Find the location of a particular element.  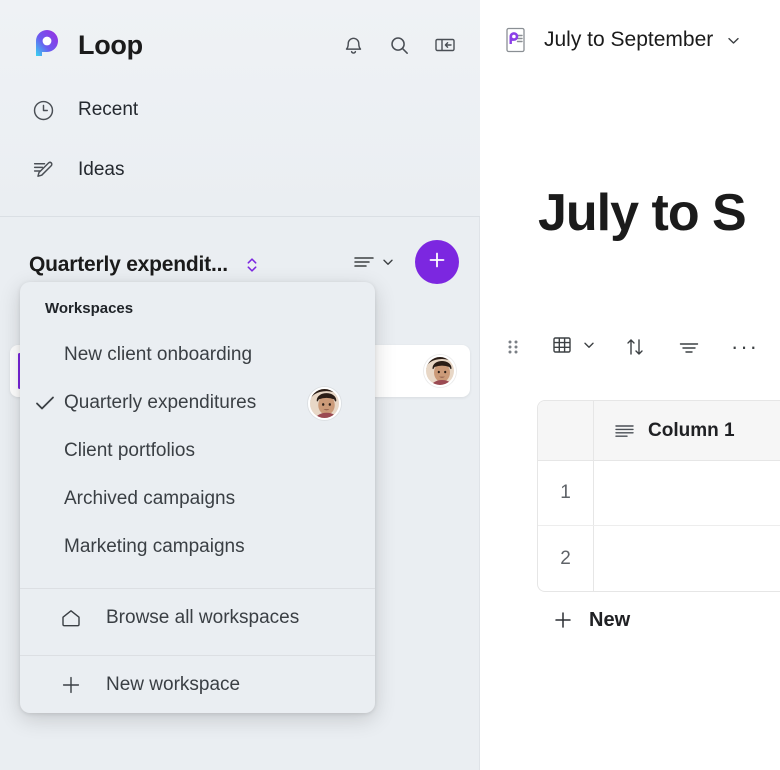

browse-all-workspaces-item: Browse all workspaces is located at coordinates (197, 618).